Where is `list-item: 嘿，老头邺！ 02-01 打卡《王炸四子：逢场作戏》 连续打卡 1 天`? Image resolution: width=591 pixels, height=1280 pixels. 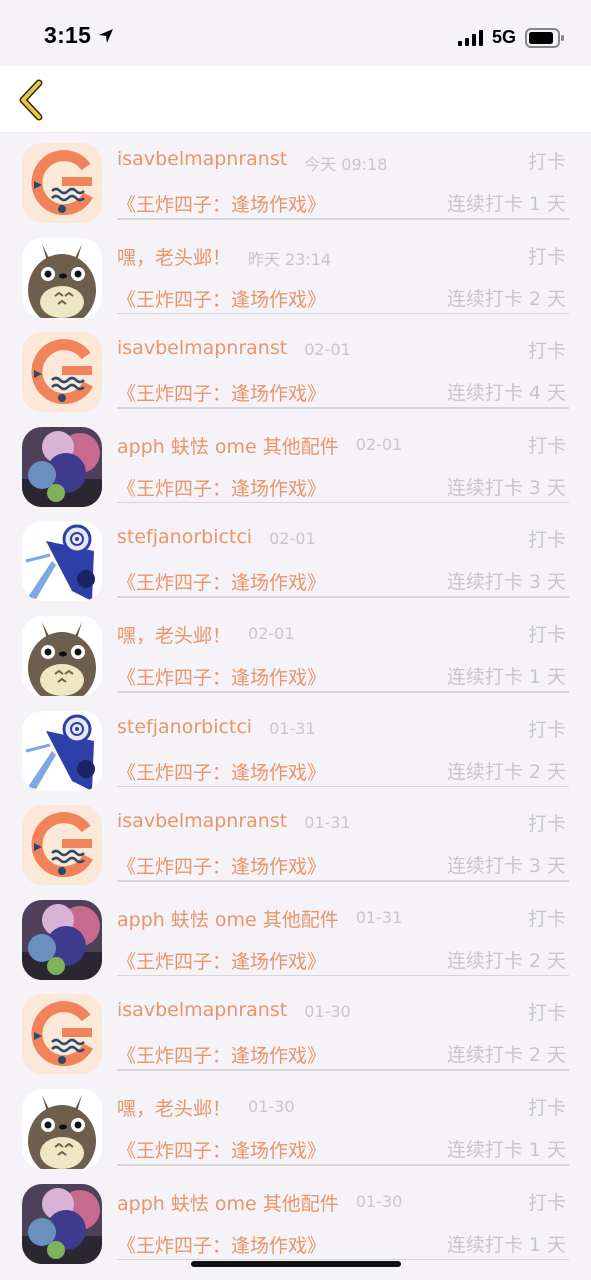 list-item: 嘿，老头邺！ 02-01 打卡《王炸四子：逢场作戏》 连续打卡 1 天 is located at coordinates (295, 660).